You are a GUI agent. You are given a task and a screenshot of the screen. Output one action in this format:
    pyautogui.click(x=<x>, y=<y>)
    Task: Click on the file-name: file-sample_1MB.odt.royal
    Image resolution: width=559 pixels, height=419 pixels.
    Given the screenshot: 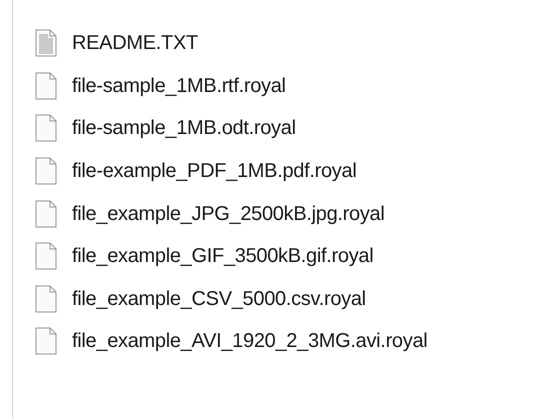 What is the action you would take?
    pyautogui.click(x=184, y=128)
    